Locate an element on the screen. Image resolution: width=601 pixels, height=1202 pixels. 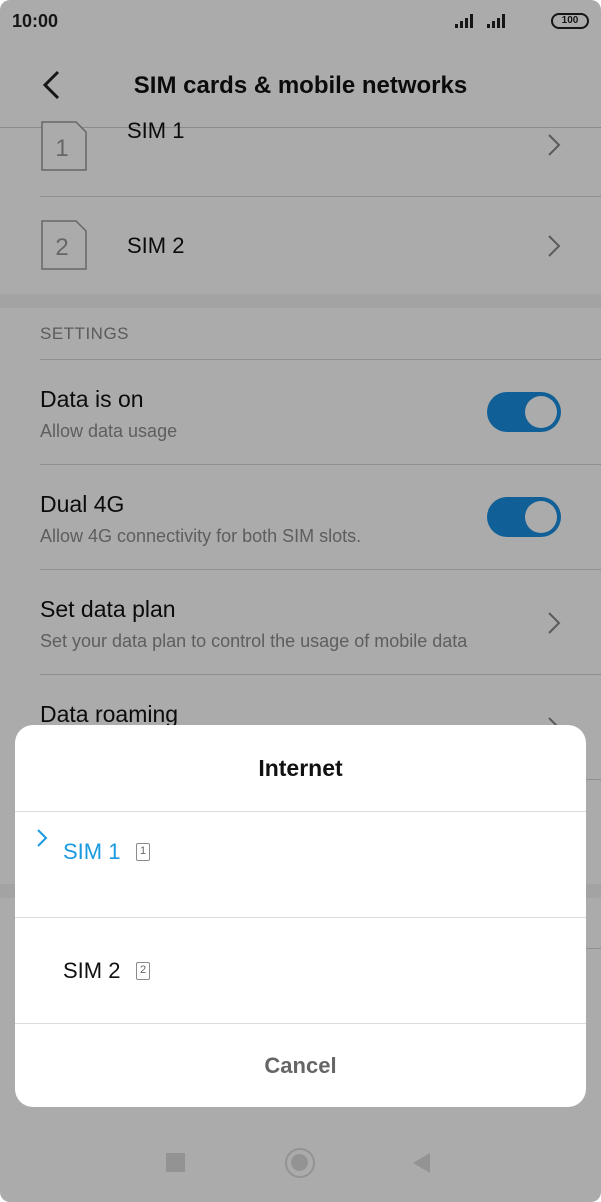
sim-badge-icon: 2 is located at coordinates (143, 971).